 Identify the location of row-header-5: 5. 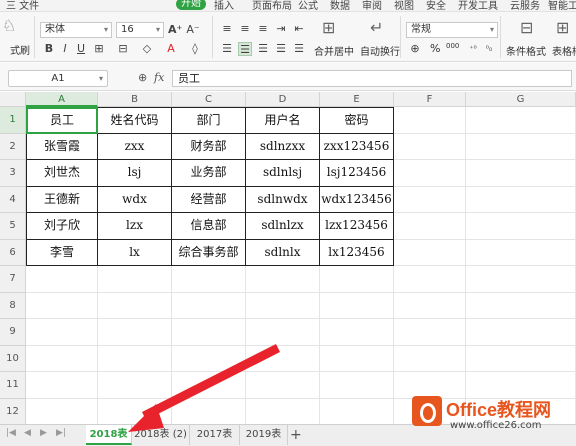
(13, 226).